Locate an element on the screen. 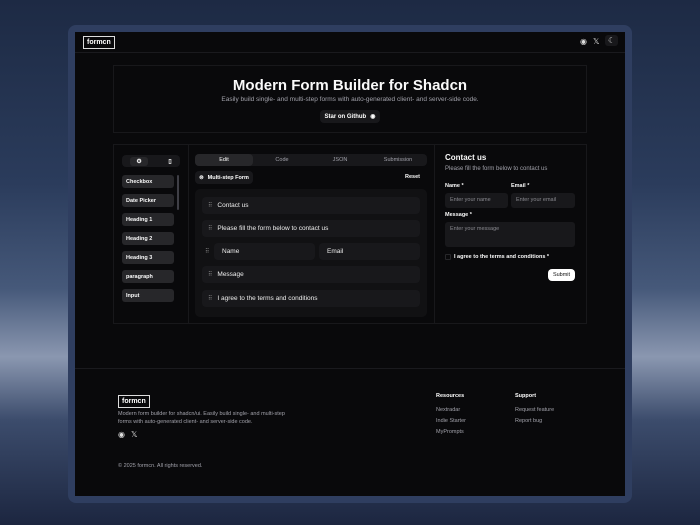  terms-checkbox is located at coordinates (448, 257).